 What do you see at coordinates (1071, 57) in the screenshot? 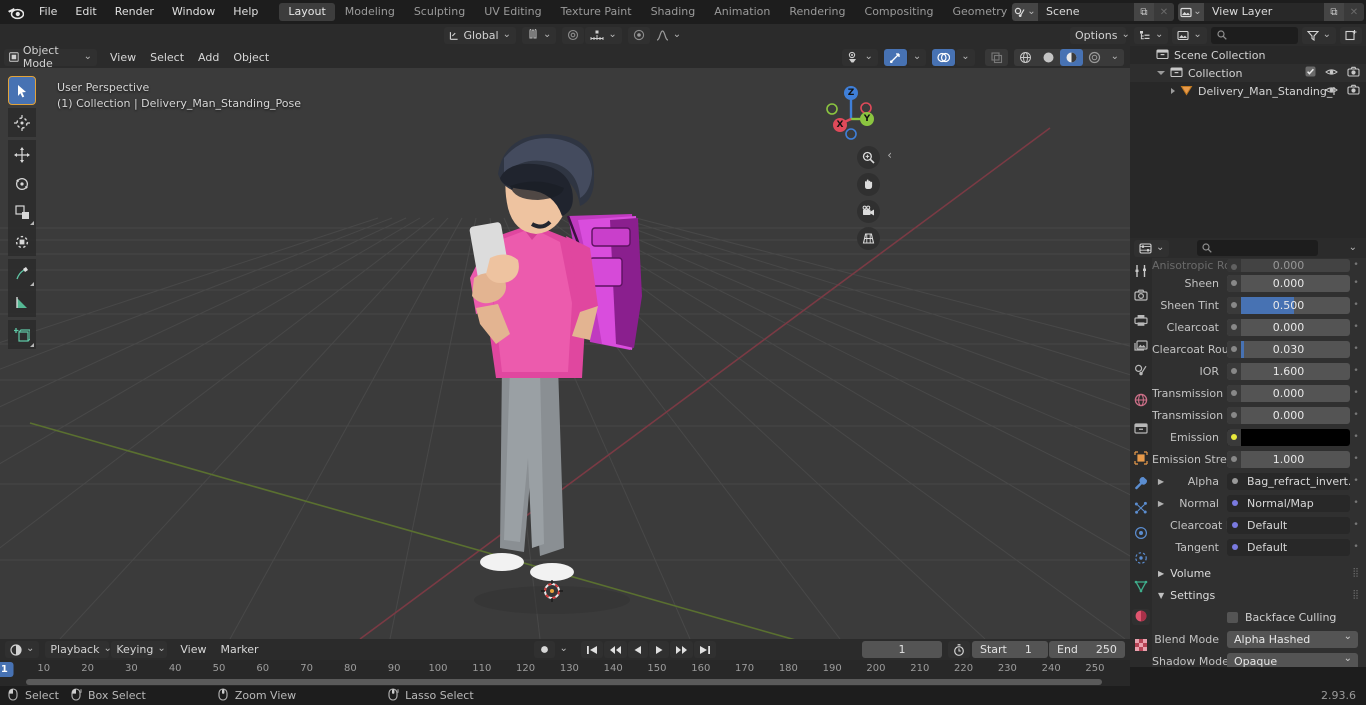
I see `material-preview-icon` at bounding box center [1071, 57].